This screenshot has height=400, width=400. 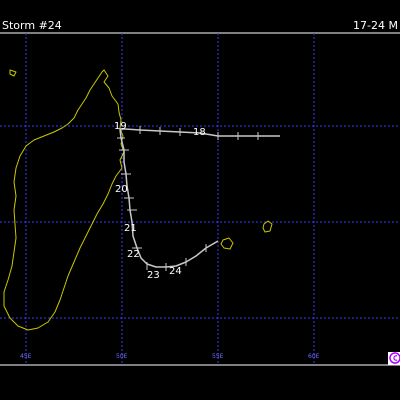 I want to click on lon-label-55e: 55E, so click(x=218, y=356).